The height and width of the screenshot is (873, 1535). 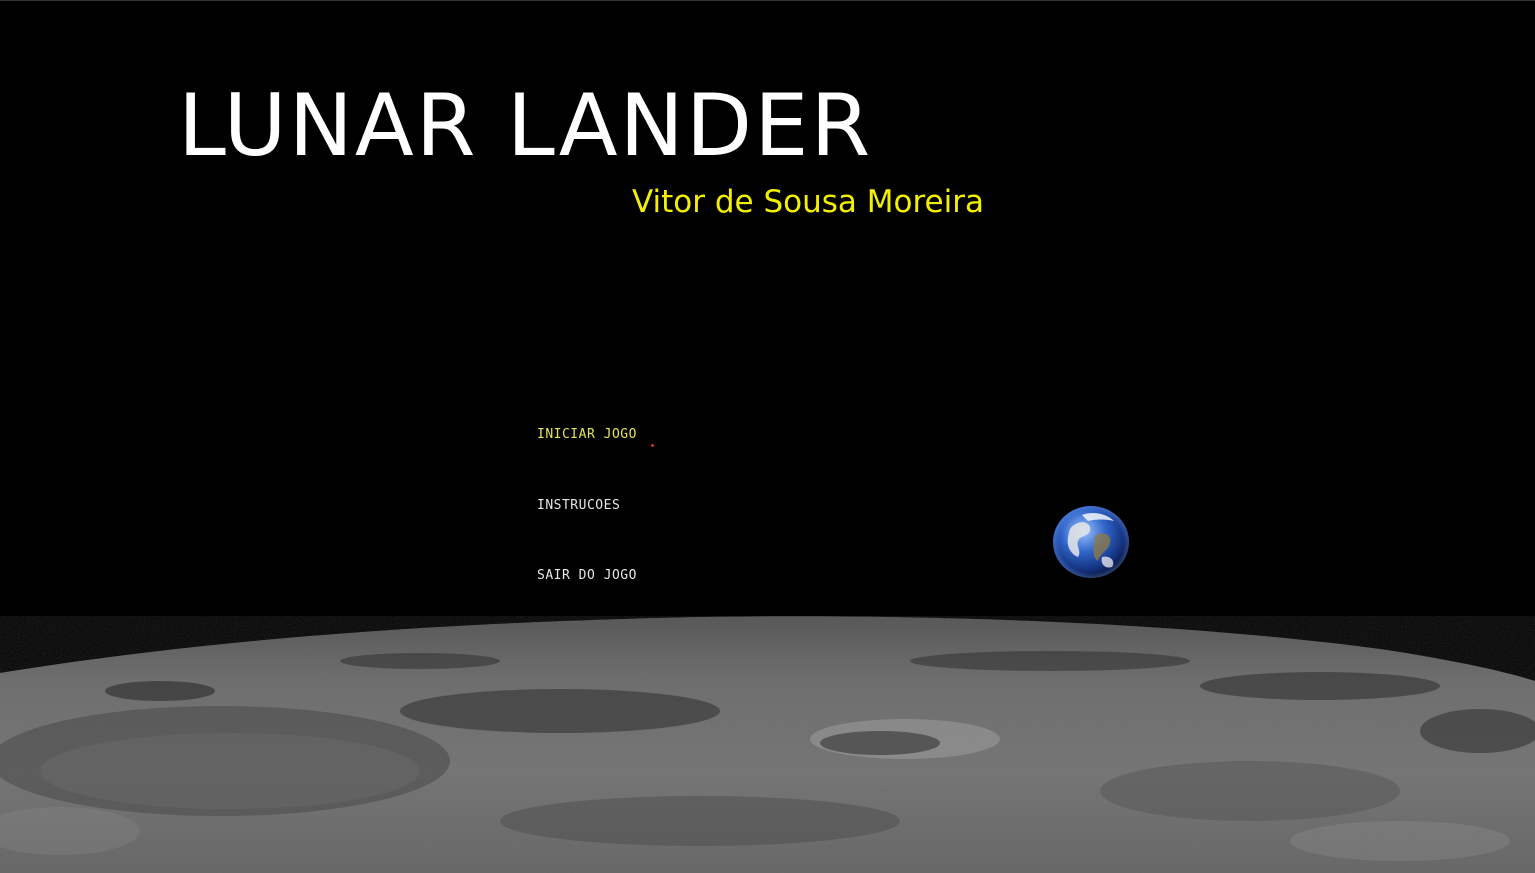 I want to click on menu-cursor-dot, so click(x=652, y=445).